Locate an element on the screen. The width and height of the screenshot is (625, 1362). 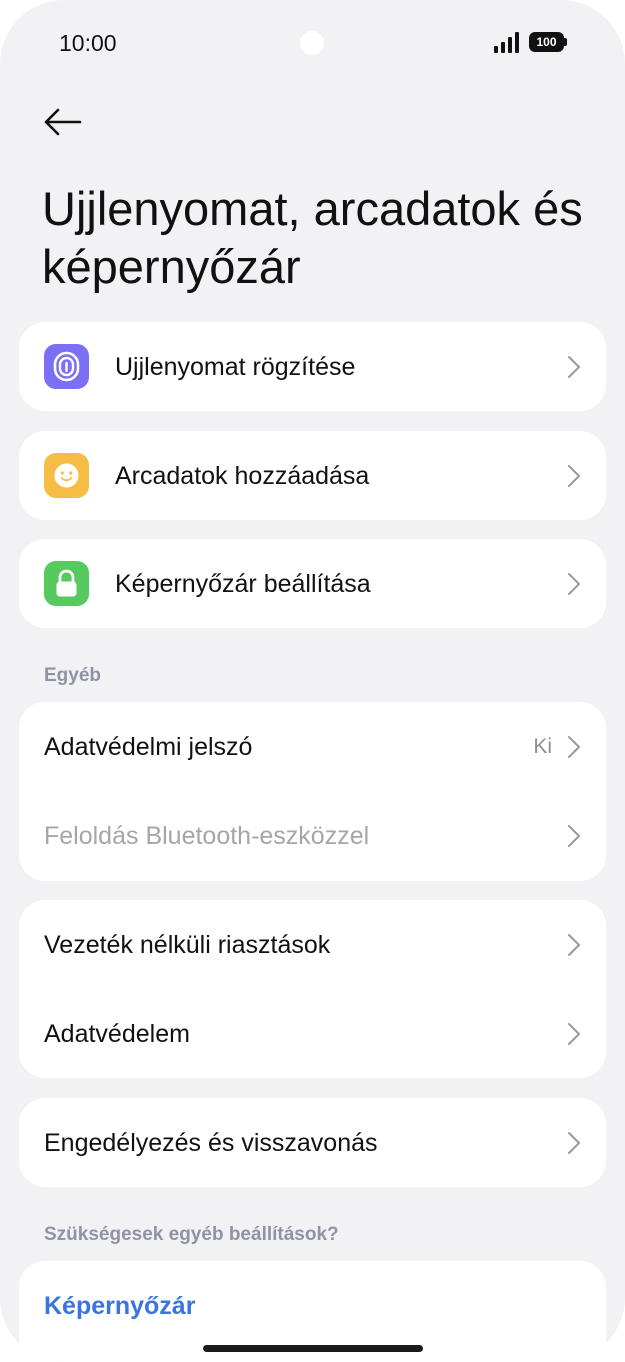
privacy-password-row: Adatvédelmi jelszó Ki is located at coordinates (312, 746).